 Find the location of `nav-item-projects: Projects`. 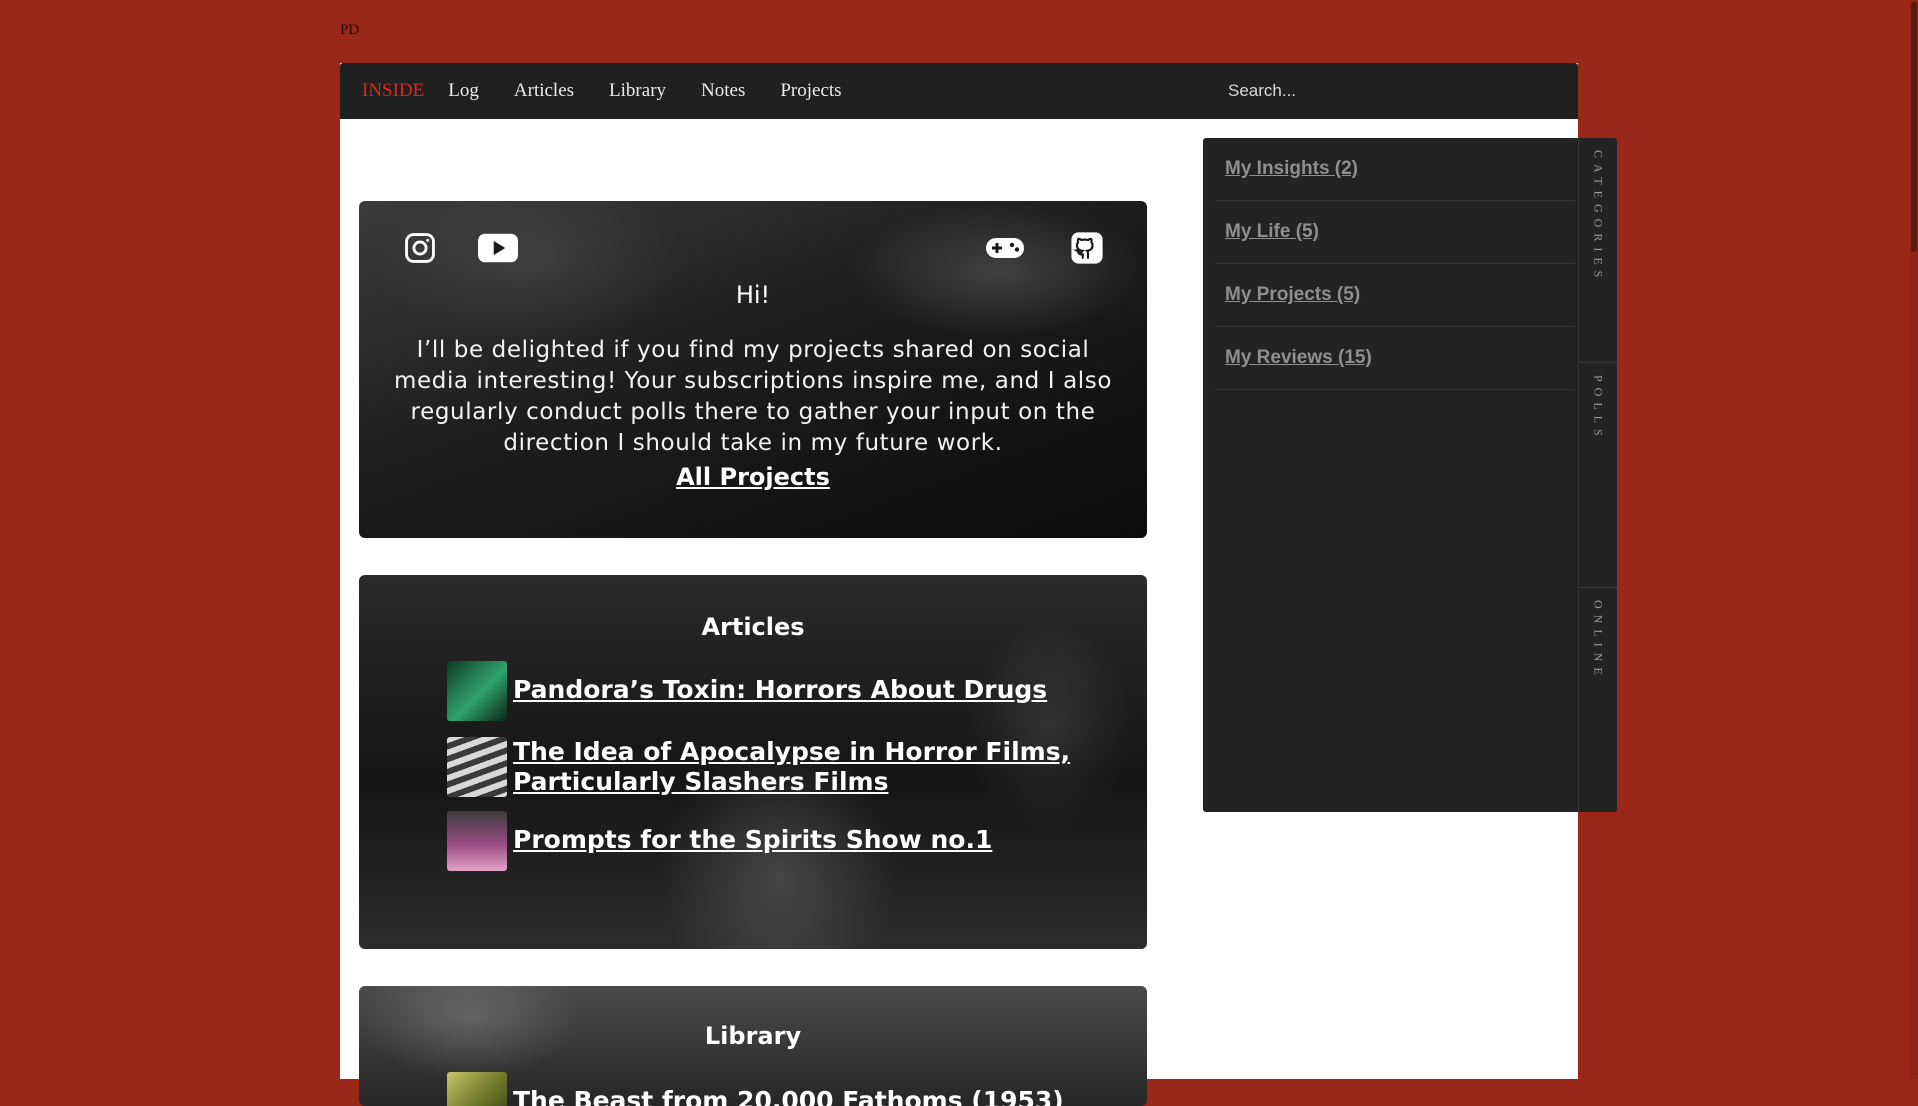

nav-item-projects: Projects is located at coordinates (810, 91).